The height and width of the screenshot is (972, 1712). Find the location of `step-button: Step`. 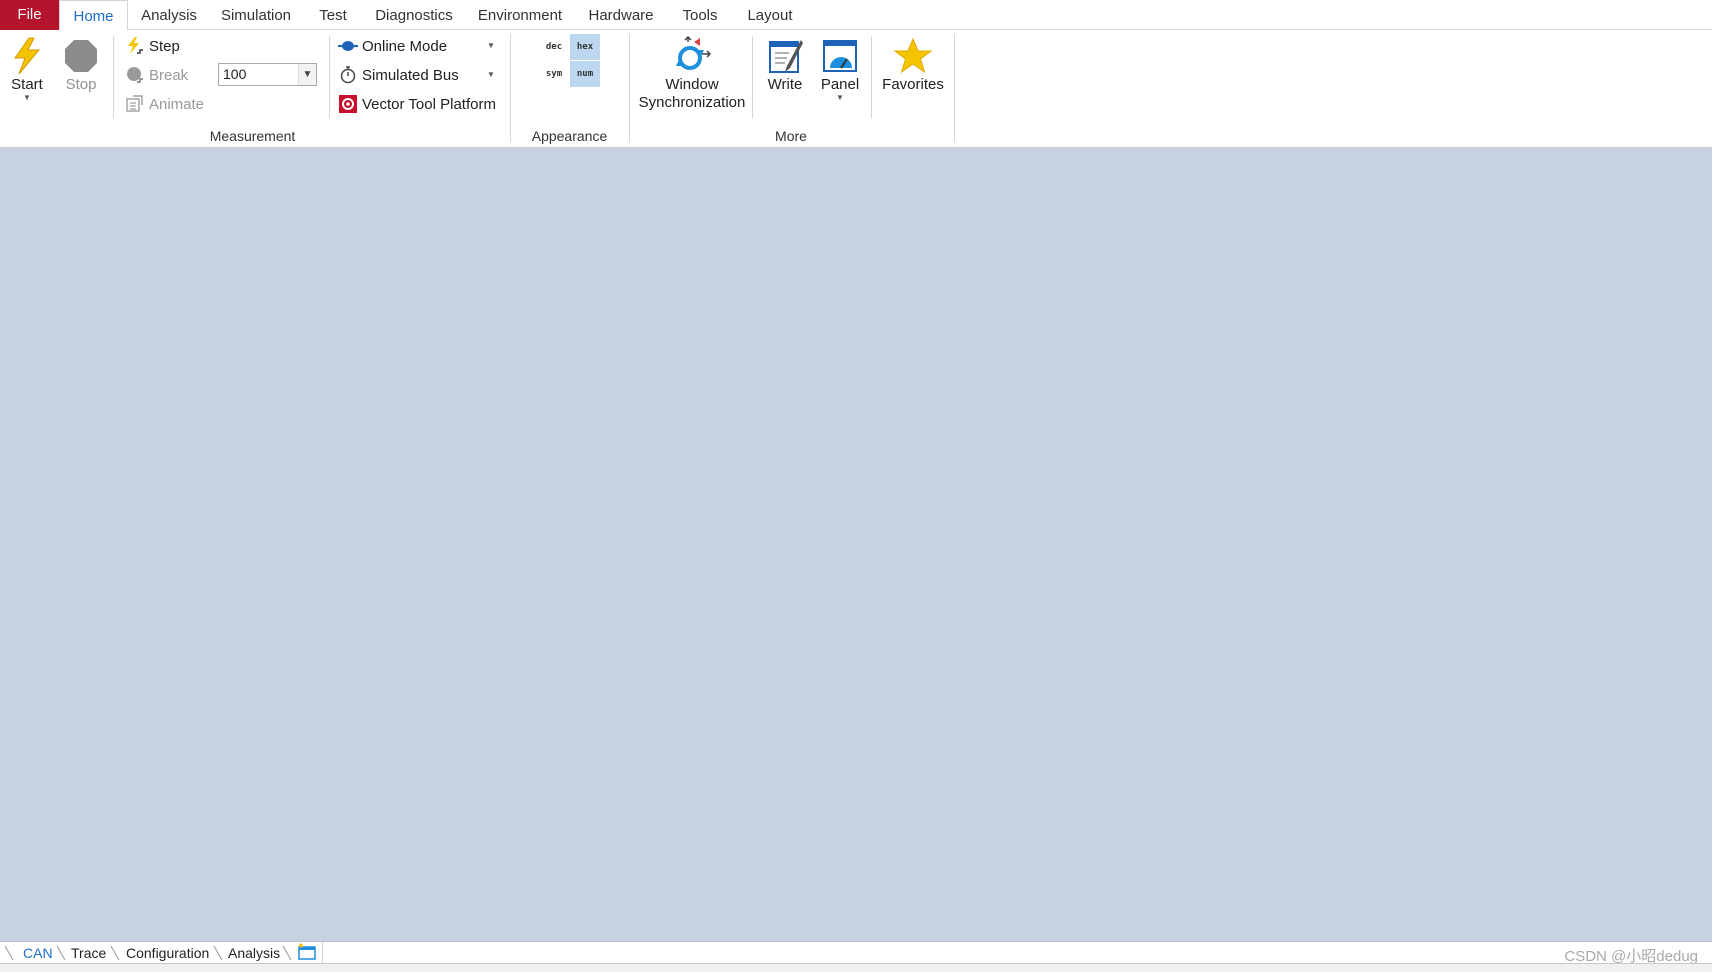

step-button: Step is located at coordinates (152, 47).